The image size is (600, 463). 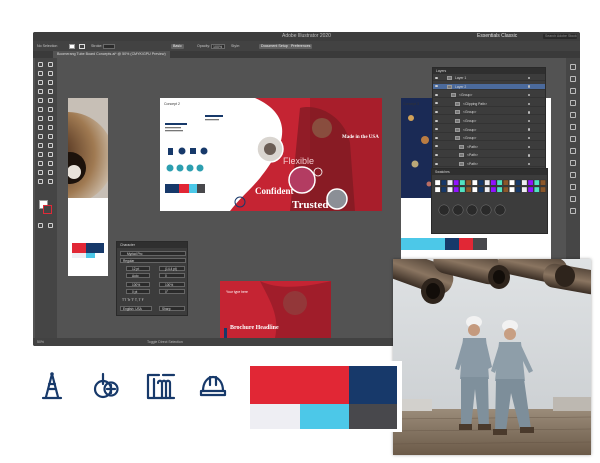 What do you see at coordinates (109, 46) in the screenshot?
I see `stroke-weight-field` at bounding box center [109, 46].